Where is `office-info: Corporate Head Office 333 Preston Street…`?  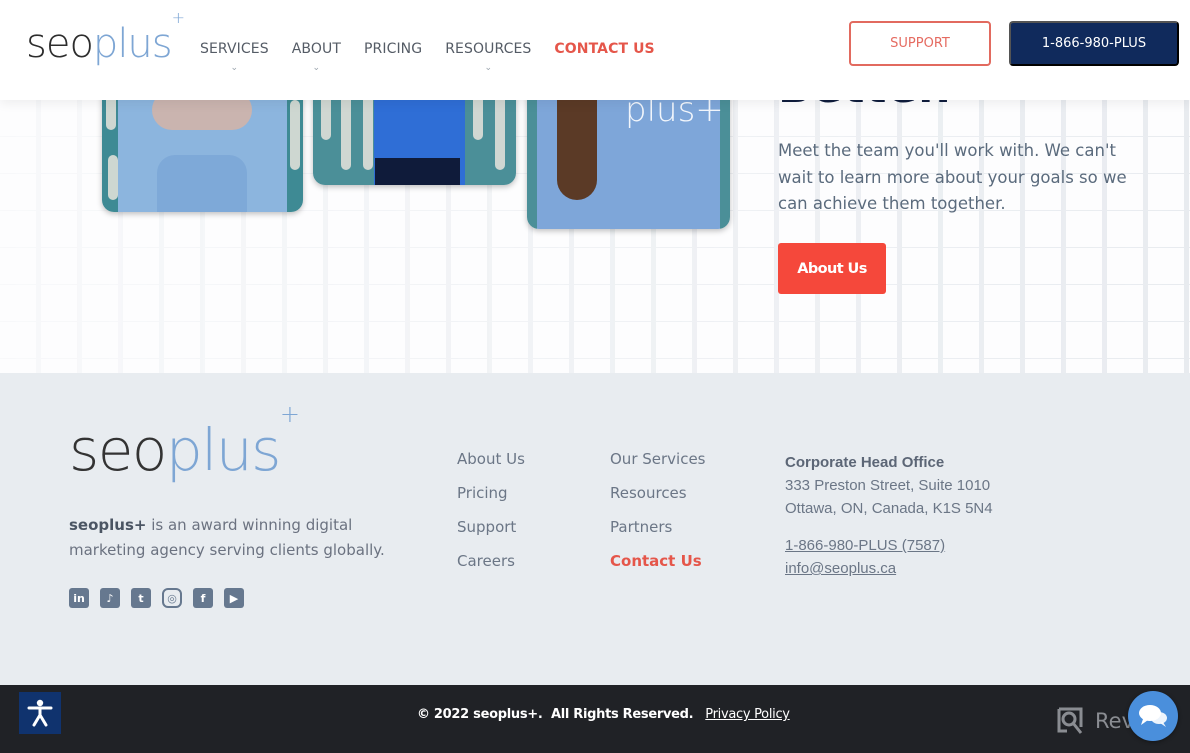 office-info: Corporate Head Office 333 Preston Street… is located at coordinates (889, 515).